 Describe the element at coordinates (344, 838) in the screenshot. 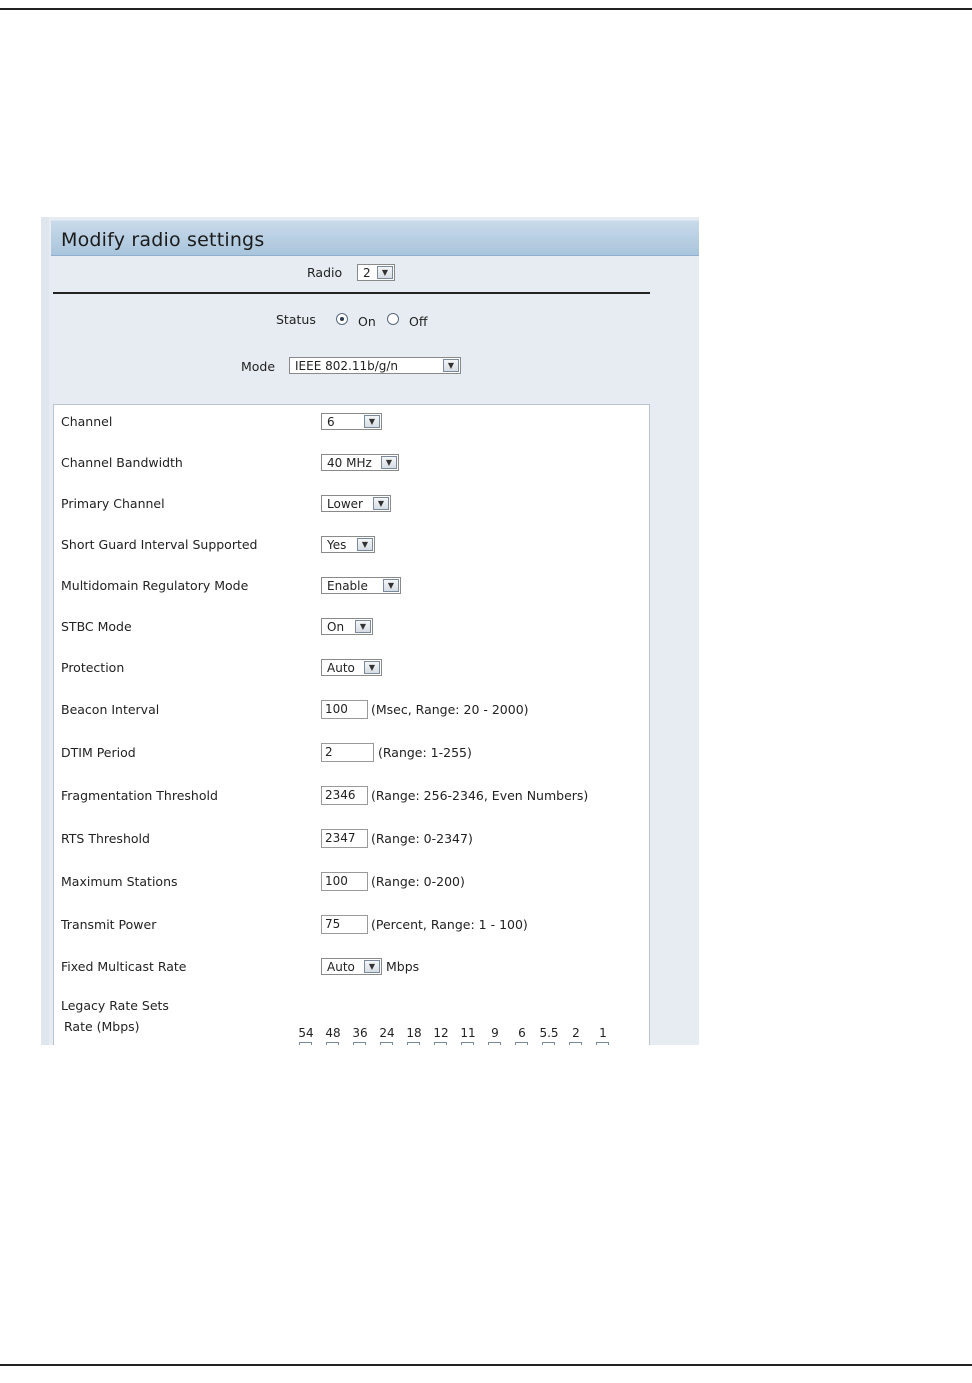

I see `rts-input: 2347` at that location.